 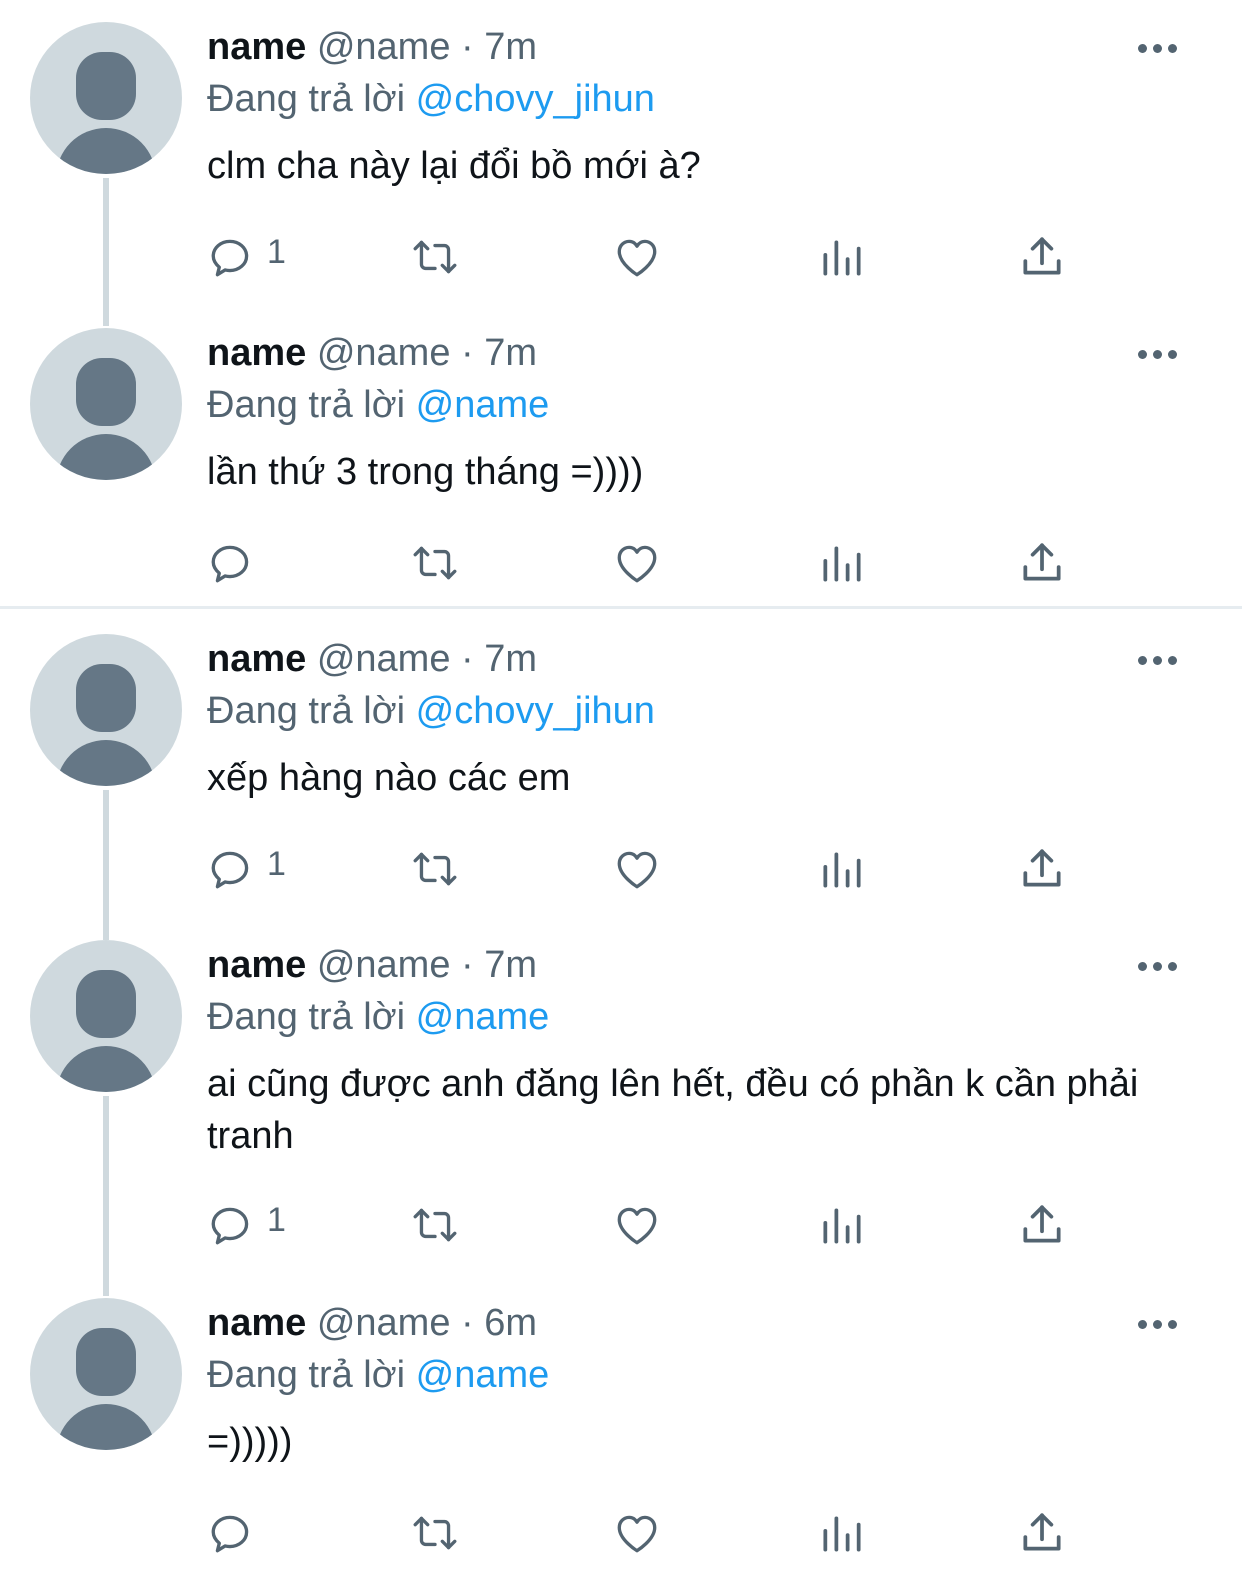 I want to click on action-bar, so click(x=647, y=560).